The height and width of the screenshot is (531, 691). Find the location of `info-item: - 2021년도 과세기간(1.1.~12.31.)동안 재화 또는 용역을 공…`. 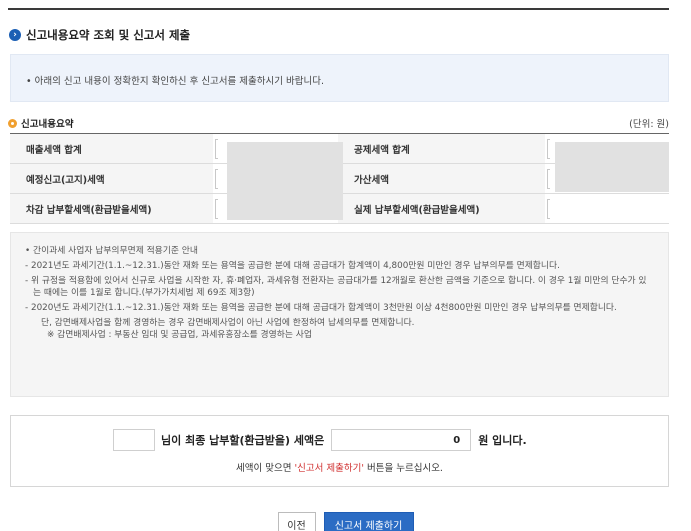

info-item: - 2021년도 과세기간(1.1.~12.31.)동안 재화 또는 용역을 공… is located at coordinates (292, 266).